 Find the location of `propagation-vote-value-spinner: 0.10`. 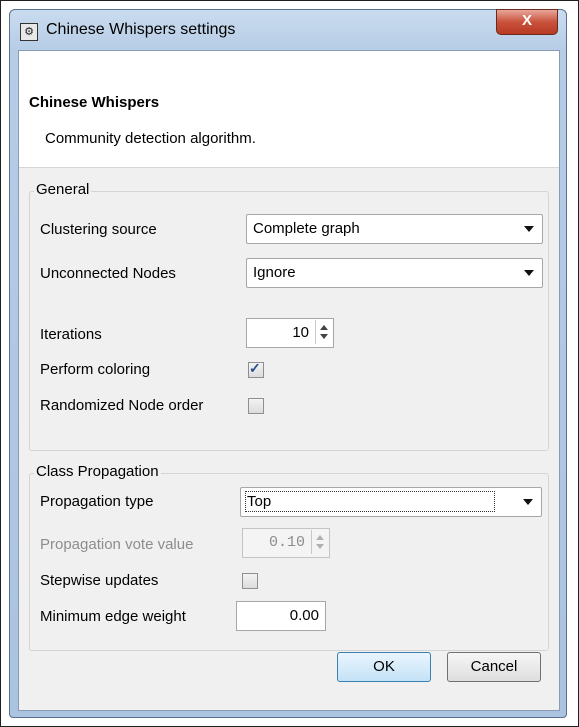

propagation-vote-value-spinner: 0.10 is located at coordinates (286, 543).